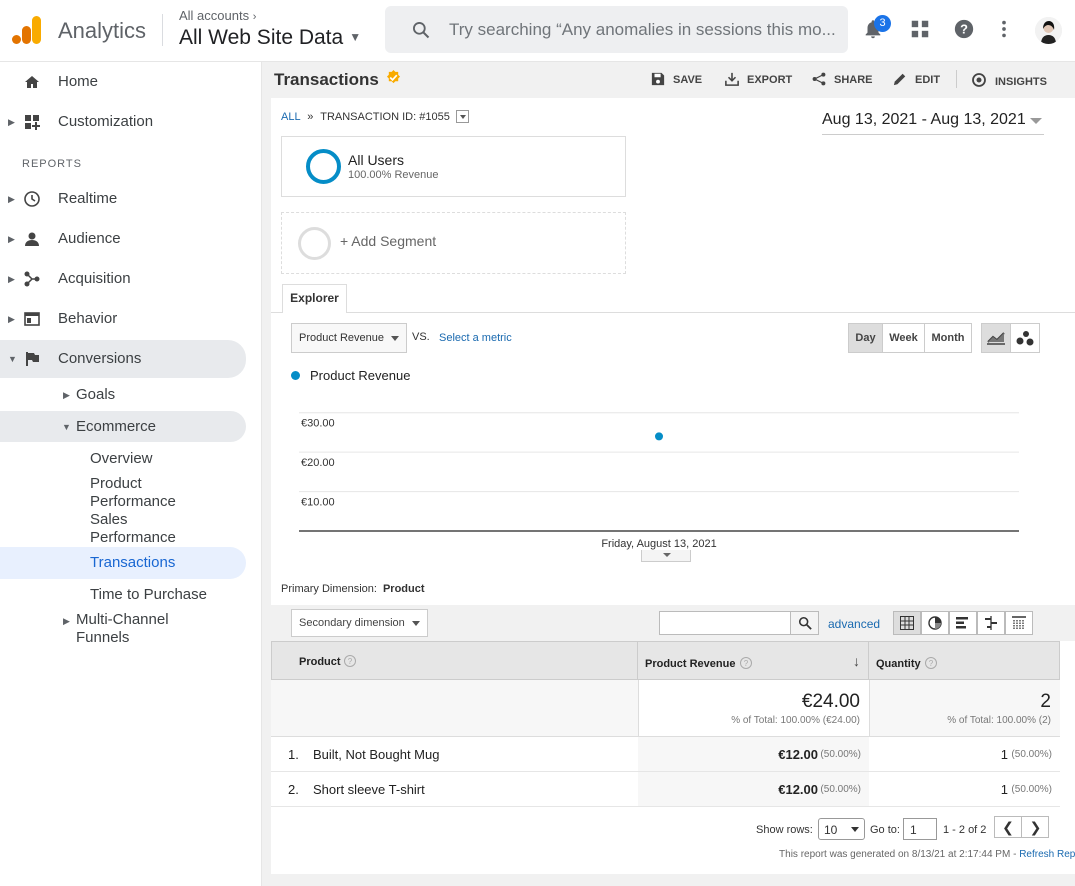 The image size is (1075, 886). Describe the element at coordinates (100, 358) in the screenshot. I see `sidebar-item-label: Conversions` at that location.